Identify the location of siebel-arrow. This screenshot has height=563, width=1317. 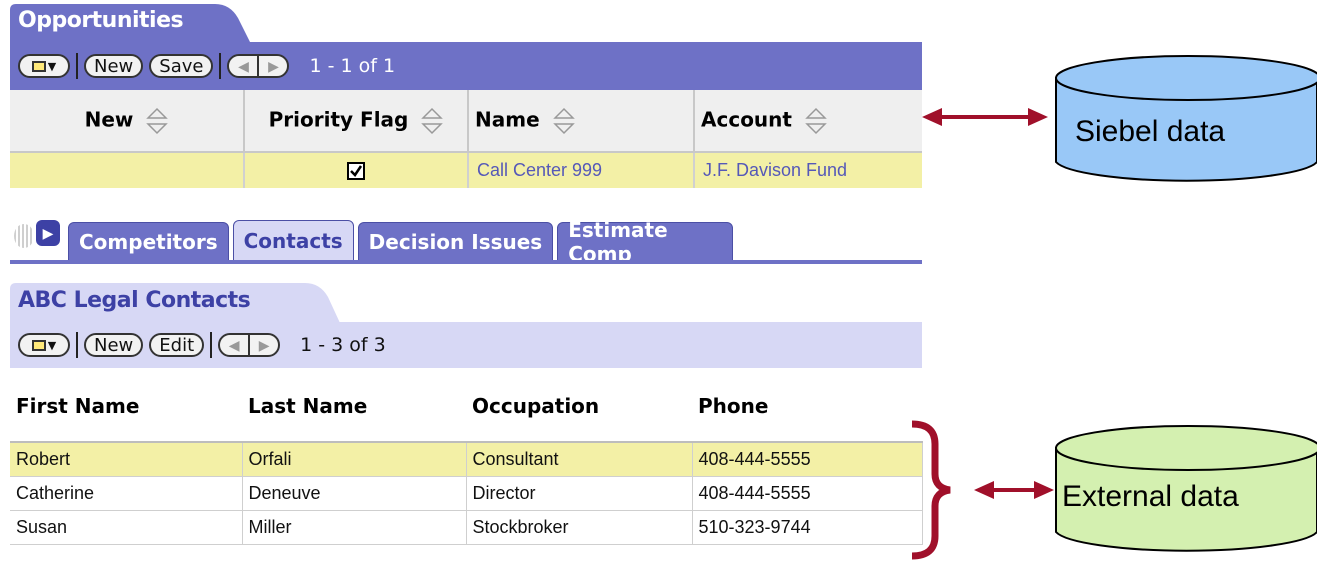
(985, 117).